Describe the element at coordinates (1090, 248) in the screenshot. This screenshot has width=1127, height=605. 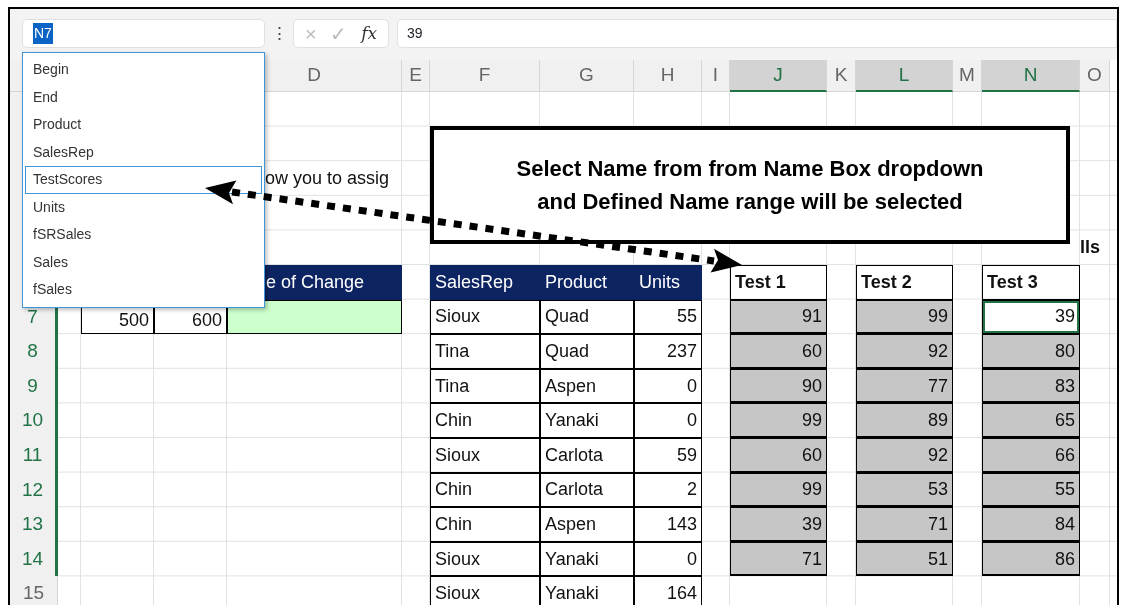
I see `cell-text: lls` at that location.